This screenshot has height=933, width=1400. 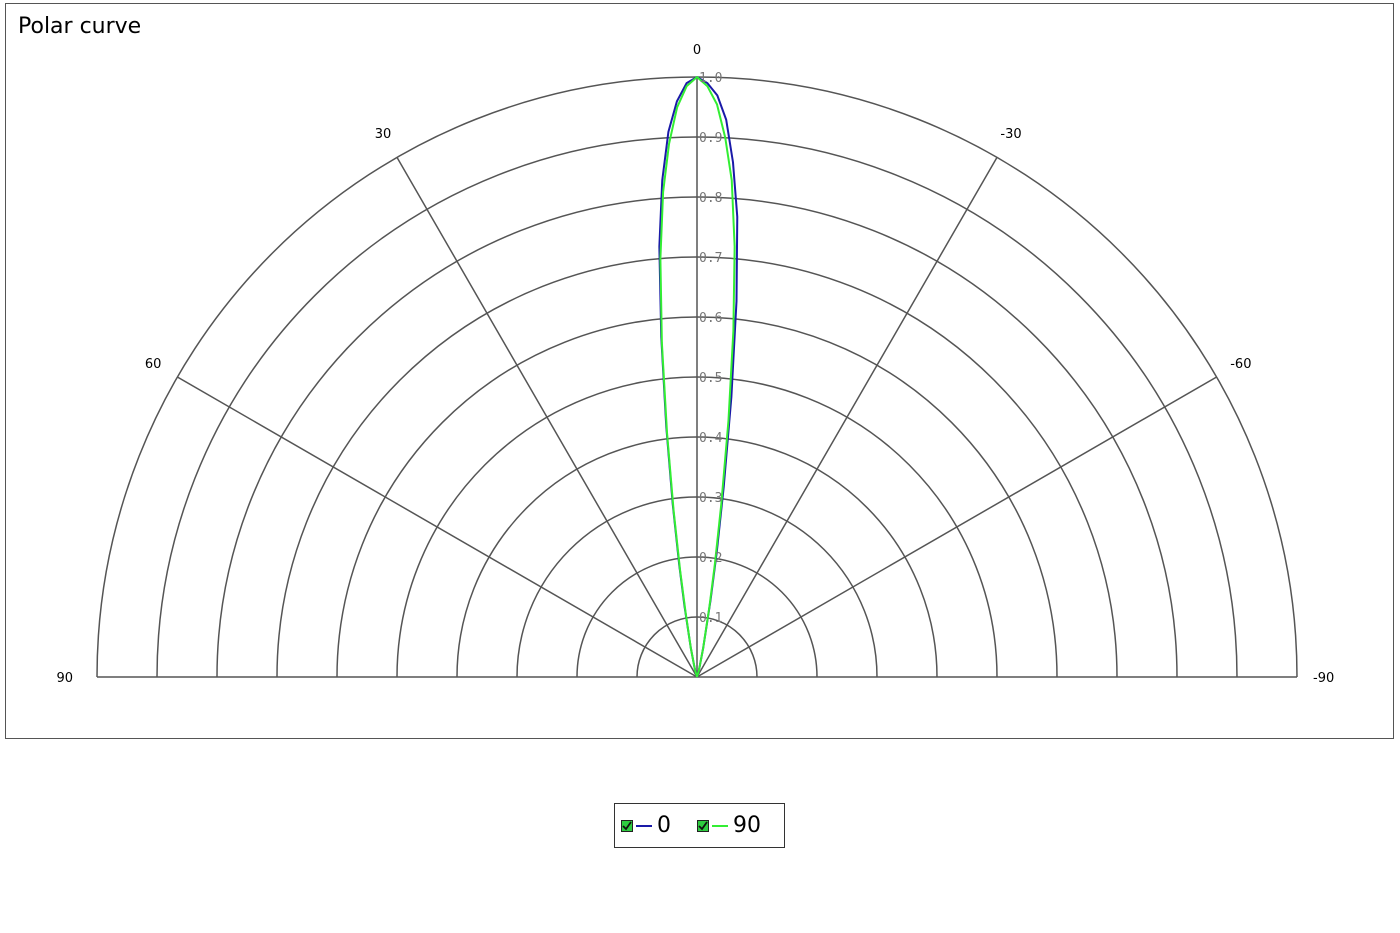 What do you see at coordinates (710, 198) in the screenshot?
I see `radial-tick-label: 0.8` at bounding box center [710, 198].